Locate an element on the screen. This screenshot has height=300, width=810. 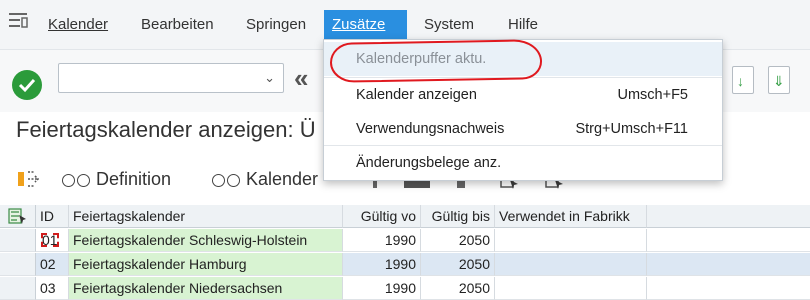
table-row: 02 Feiertagskalender Hamburg 1990 2050 is located at coordinates (405, 264).